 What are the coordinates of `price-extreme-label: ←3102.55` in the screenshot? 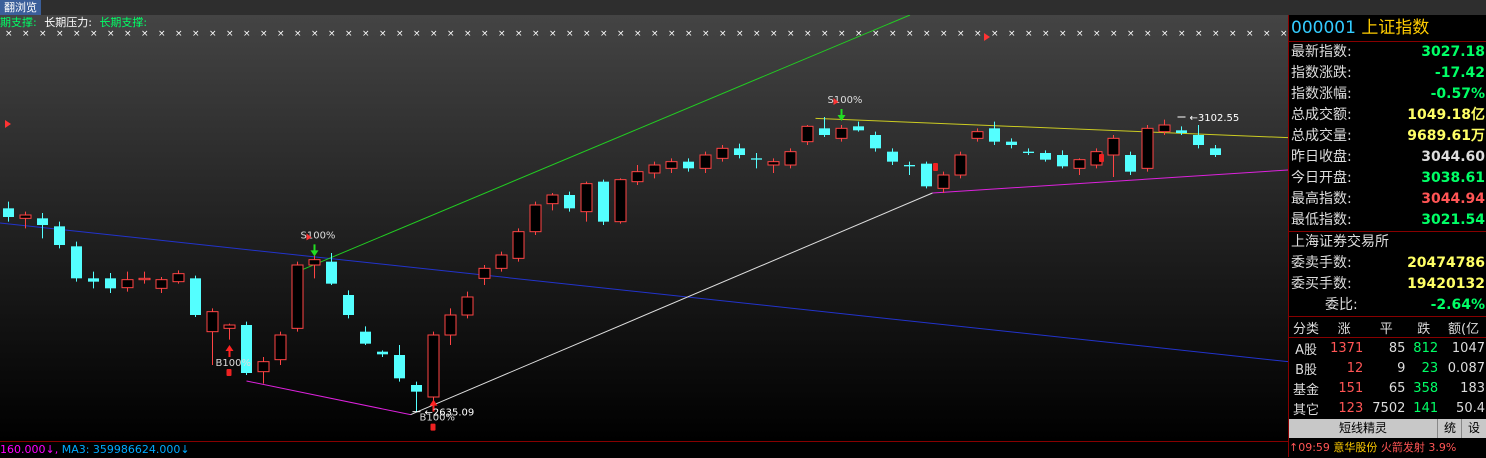 It's located at (1215, 118).